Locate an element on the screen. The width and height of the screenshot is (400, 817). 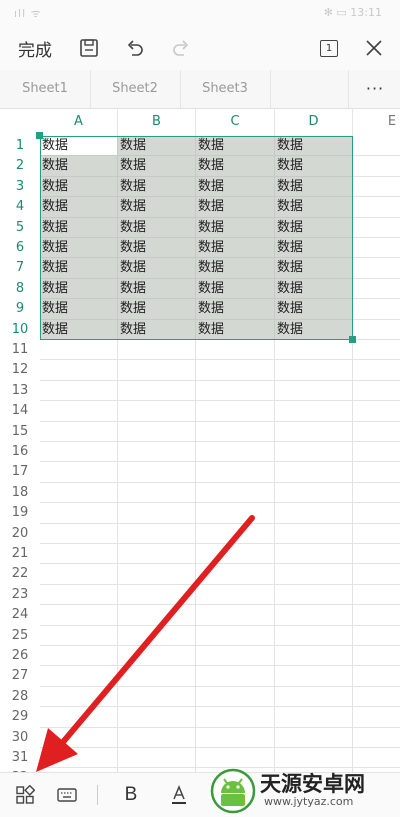
cell-e6 is located at coordinates (376, 248).